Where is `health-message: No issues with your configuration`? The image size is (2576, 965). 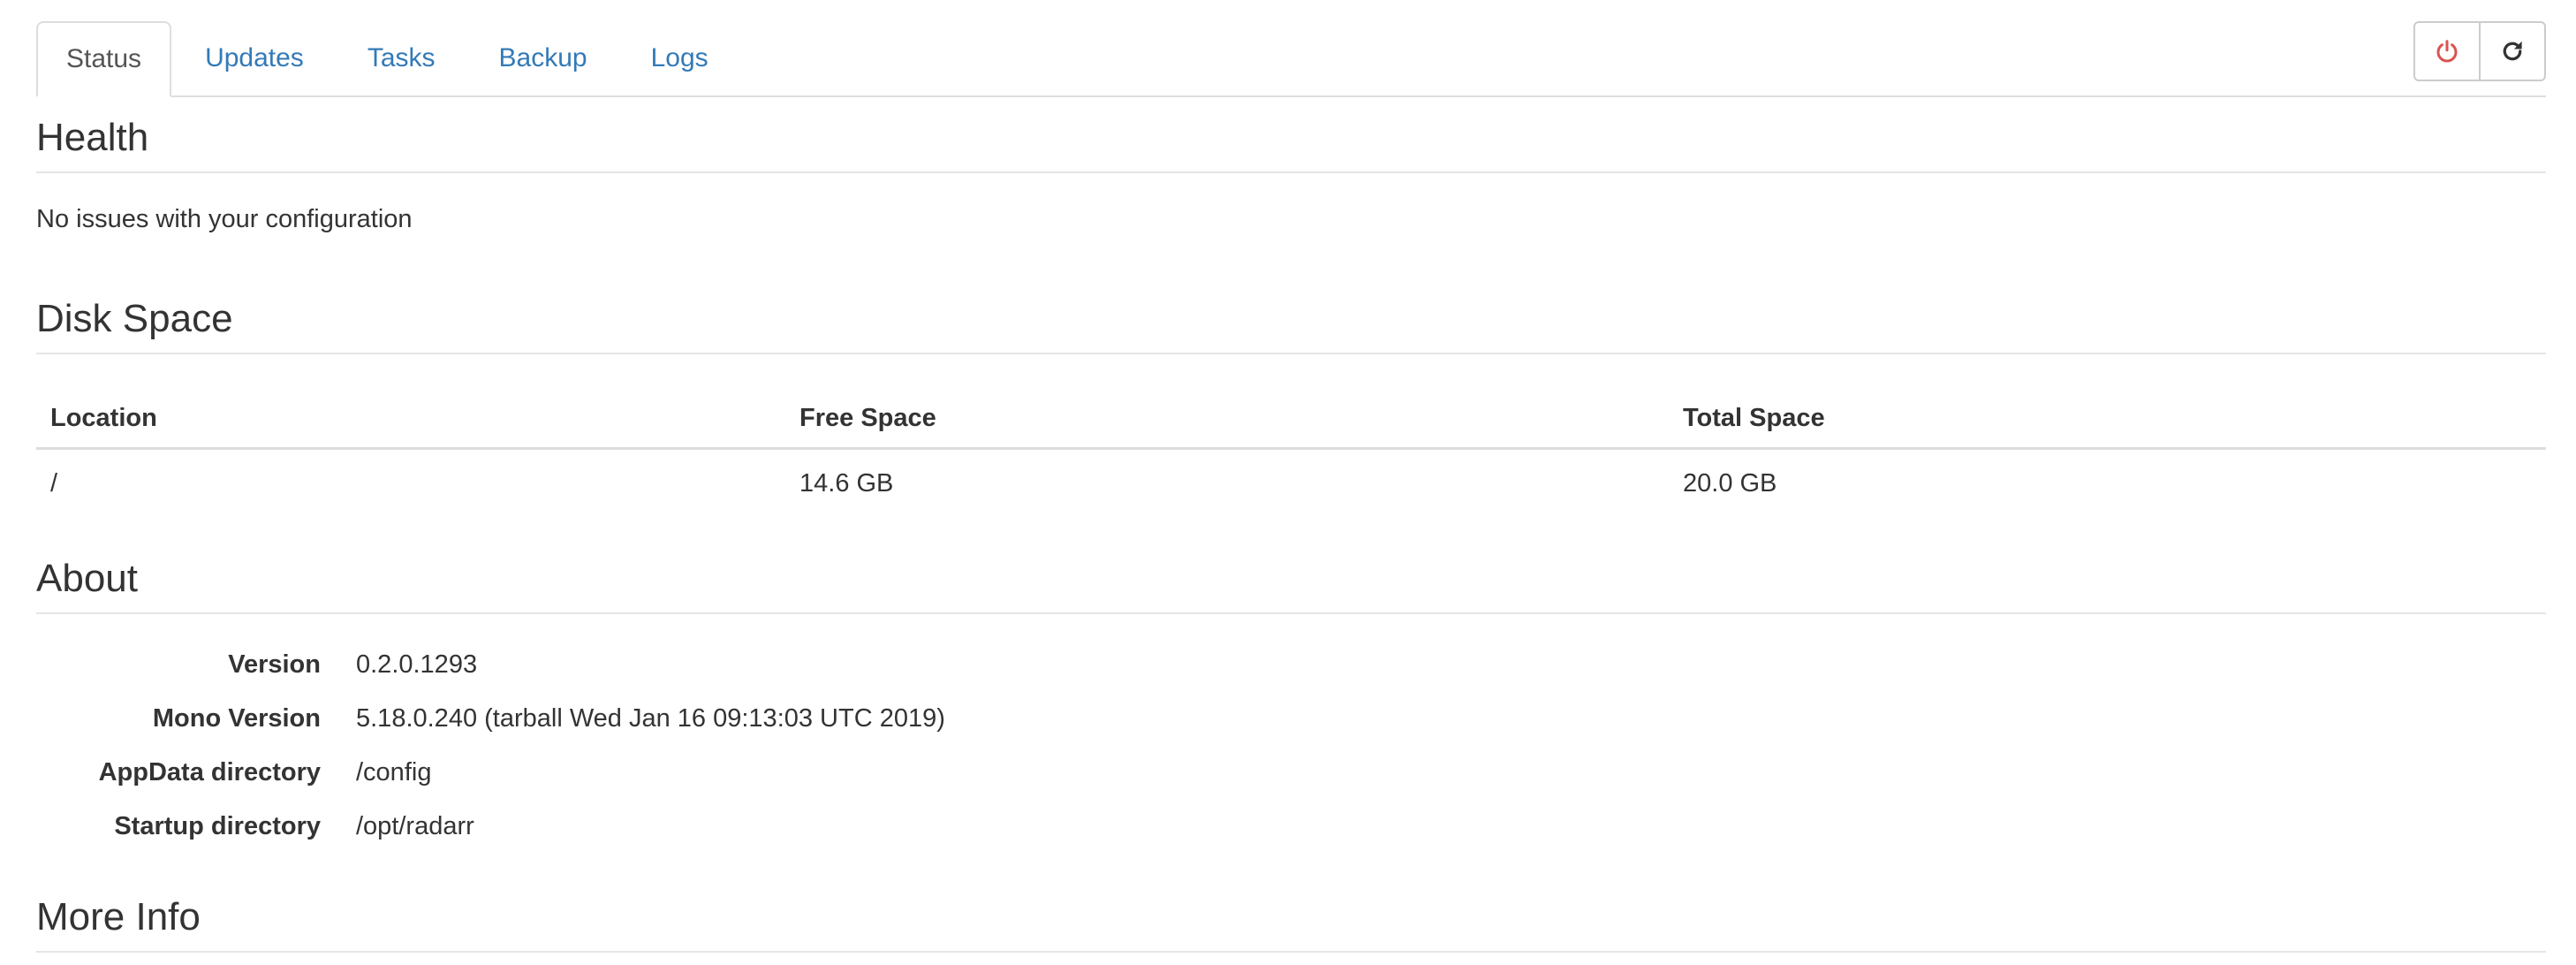
health-message: No issues with your configuration is located at coordinates (225, 219).